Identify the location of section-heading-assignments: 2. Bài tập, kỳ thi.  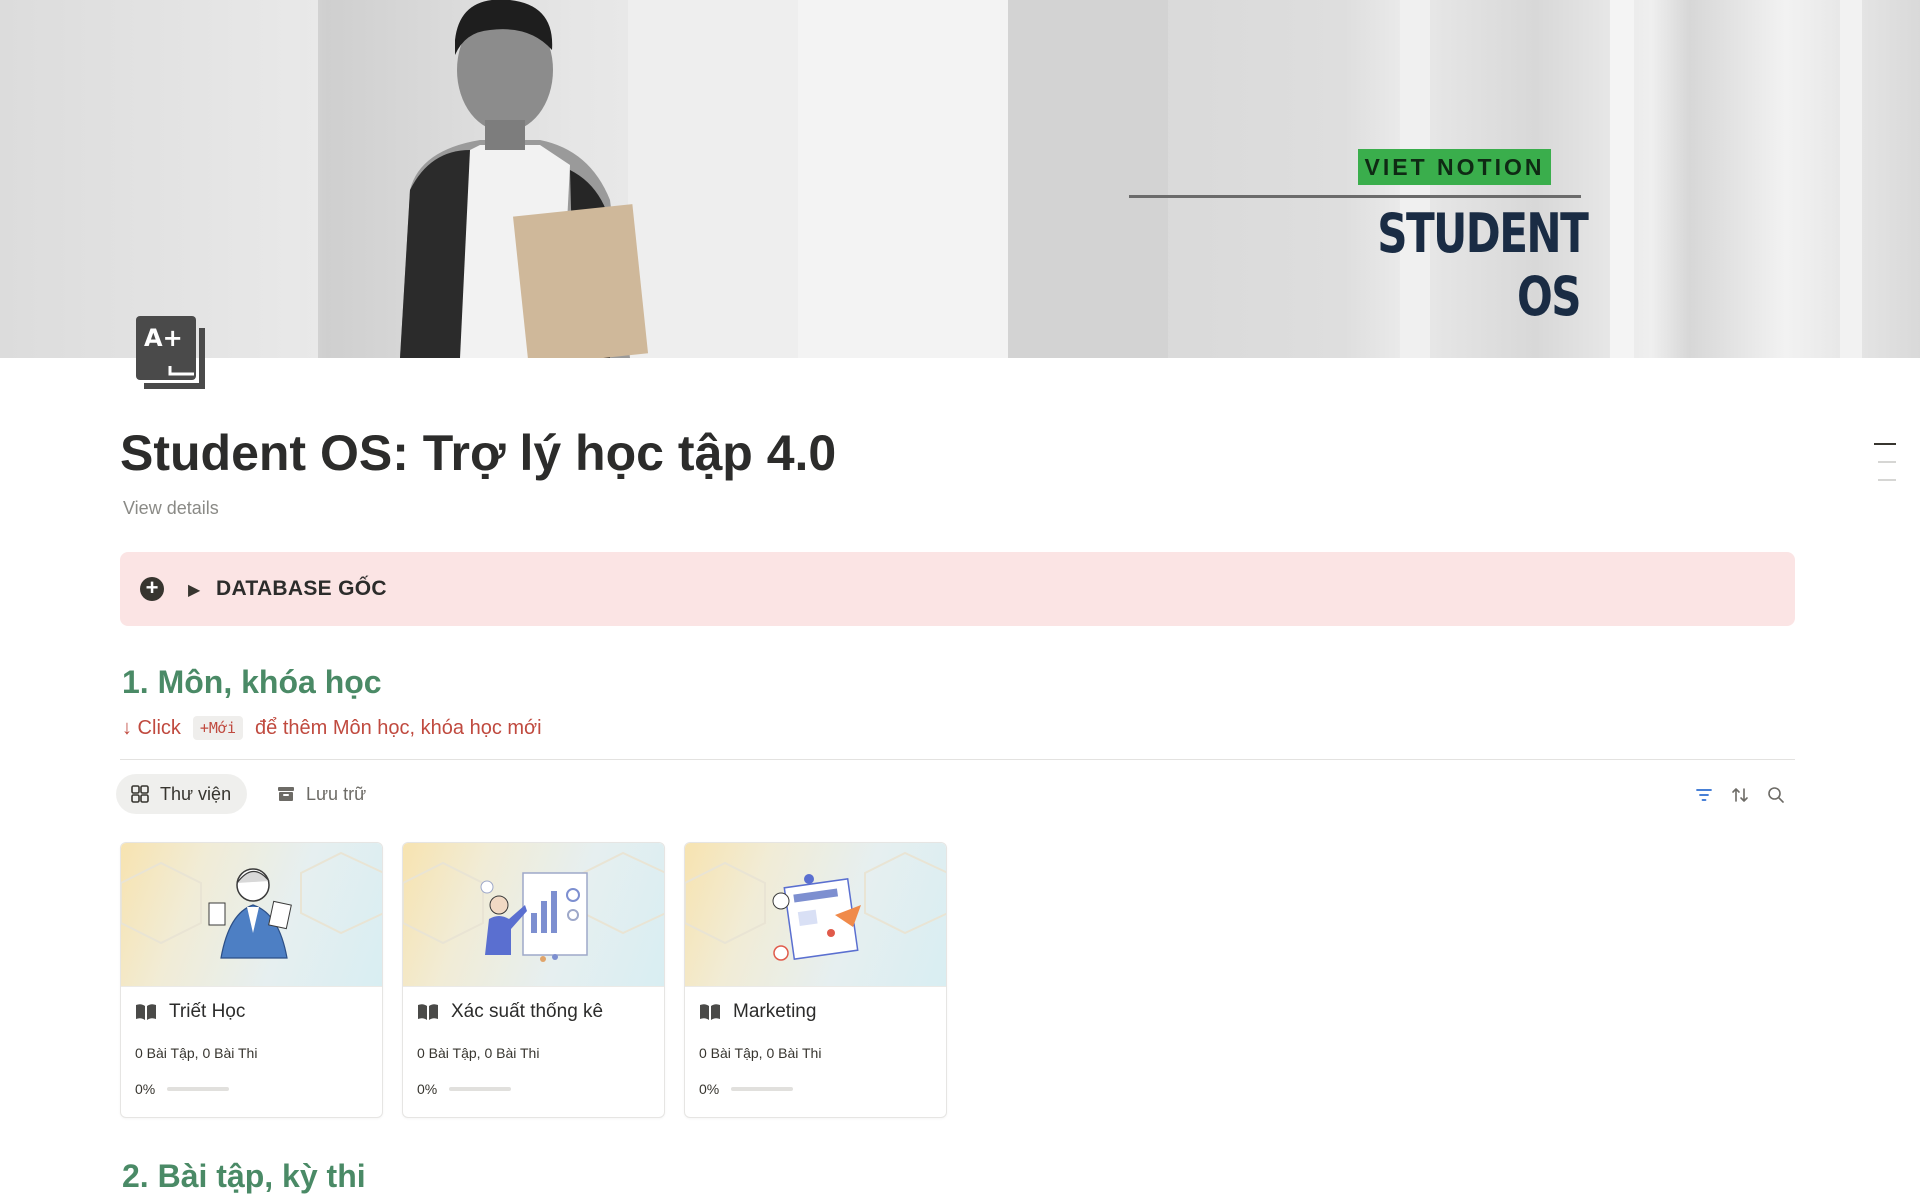
(244, 1176).